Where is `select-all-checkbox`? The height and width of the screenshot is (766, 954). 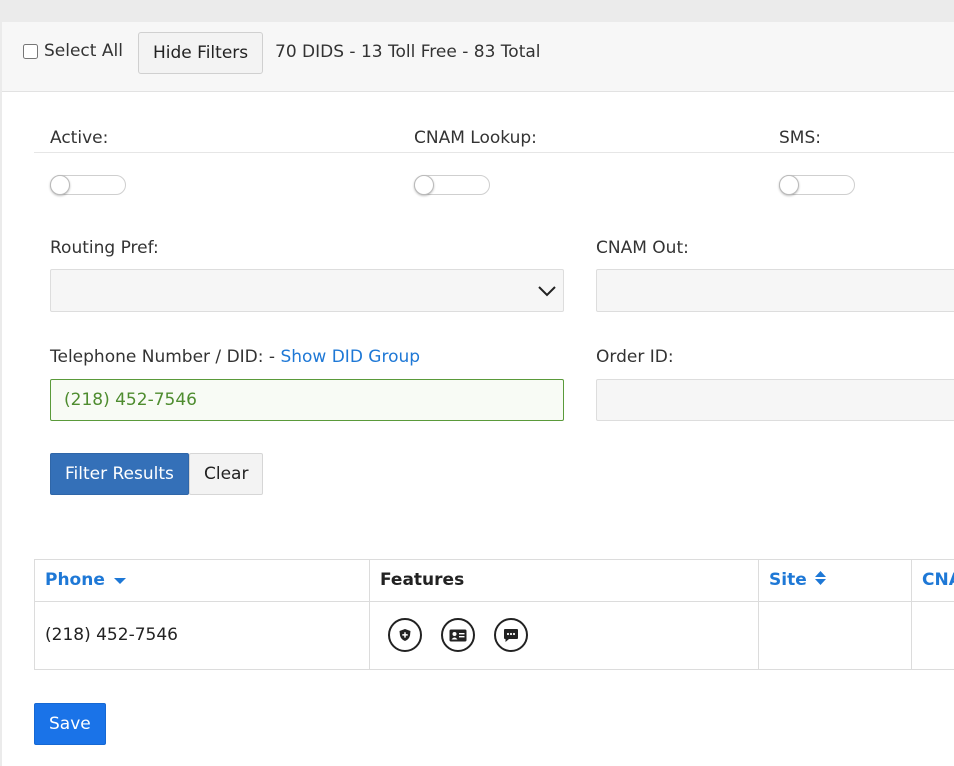 select-all-checkbox is located at coordinates (30, 51).